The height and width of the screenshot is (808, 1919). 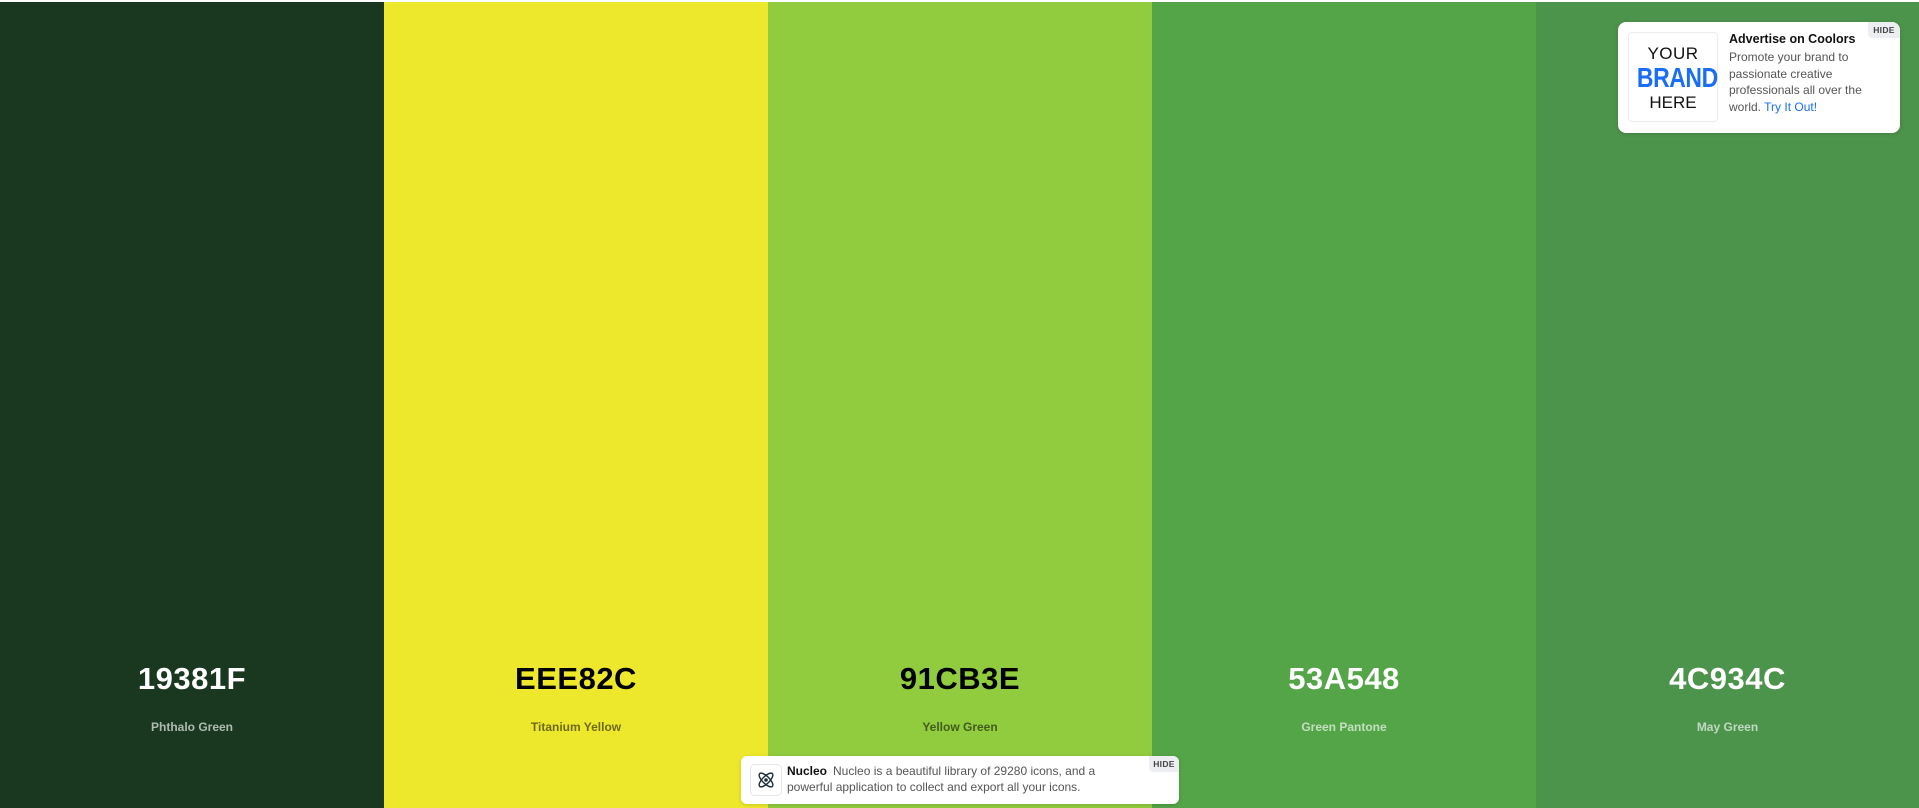 What do you see at coordinates (1677, 77) in the screenshot?
I see `logo-line-brand: BRAND` at bounding box center [1677, 77].